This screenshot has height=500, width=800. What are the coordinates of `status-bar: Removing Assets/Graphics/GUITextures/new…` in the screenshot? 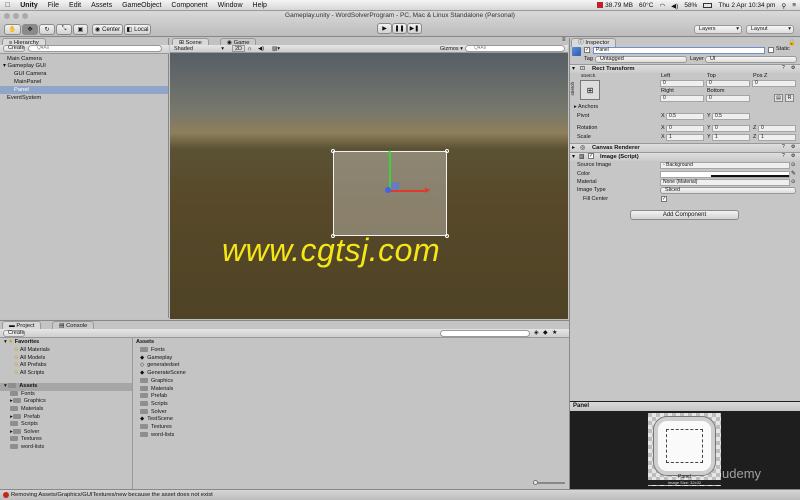 It's located at (400, 494).